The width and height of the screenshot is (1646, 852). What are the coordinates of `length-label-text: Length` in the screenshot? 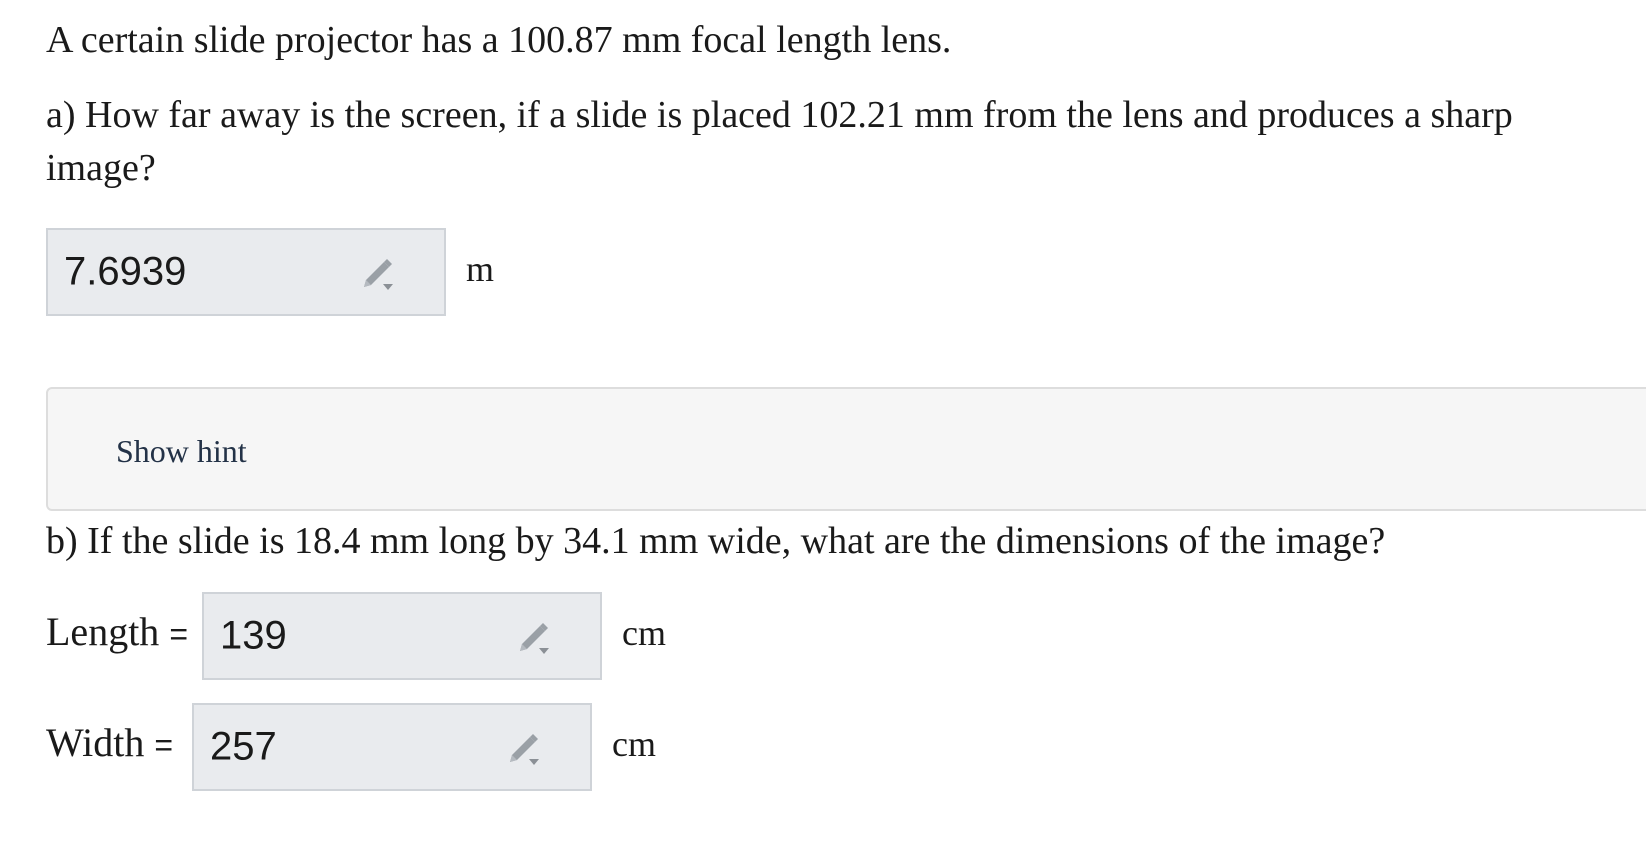 It's located at (103, 631).